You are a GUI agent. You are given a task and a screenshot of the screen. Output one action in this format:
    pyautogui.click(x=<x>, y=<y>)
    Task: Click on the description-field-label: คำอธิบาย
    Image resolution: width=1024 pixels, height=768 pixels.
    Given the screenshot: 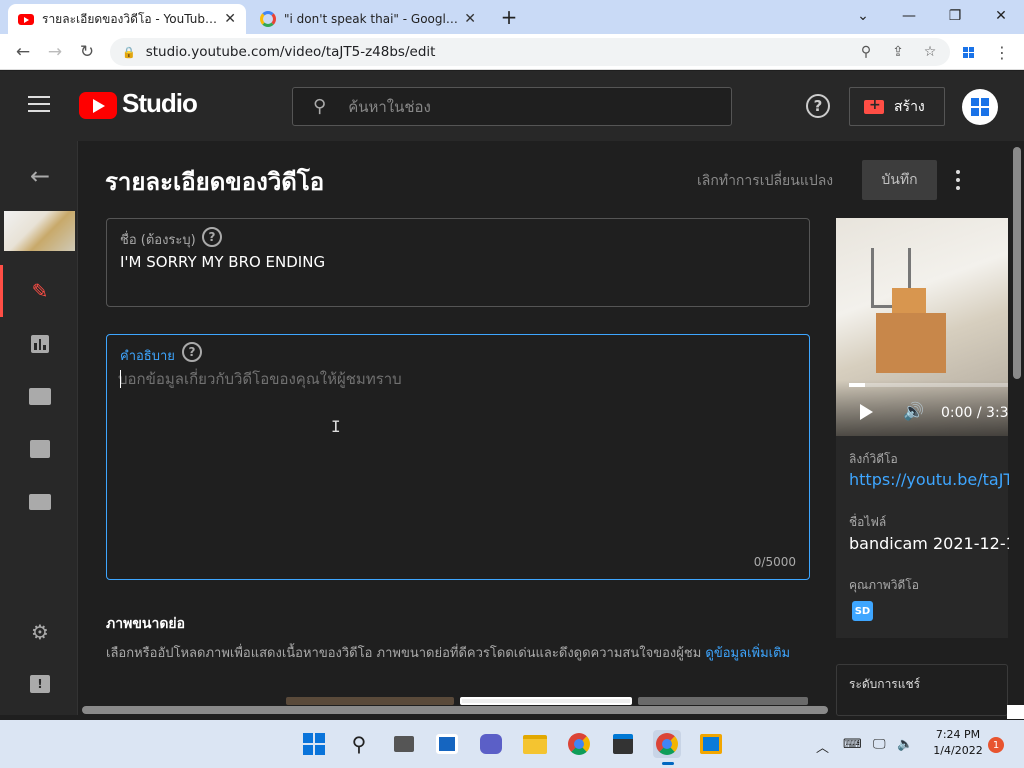 What is the action you would take?
    pyautogui.click(x=147, y=356)
    